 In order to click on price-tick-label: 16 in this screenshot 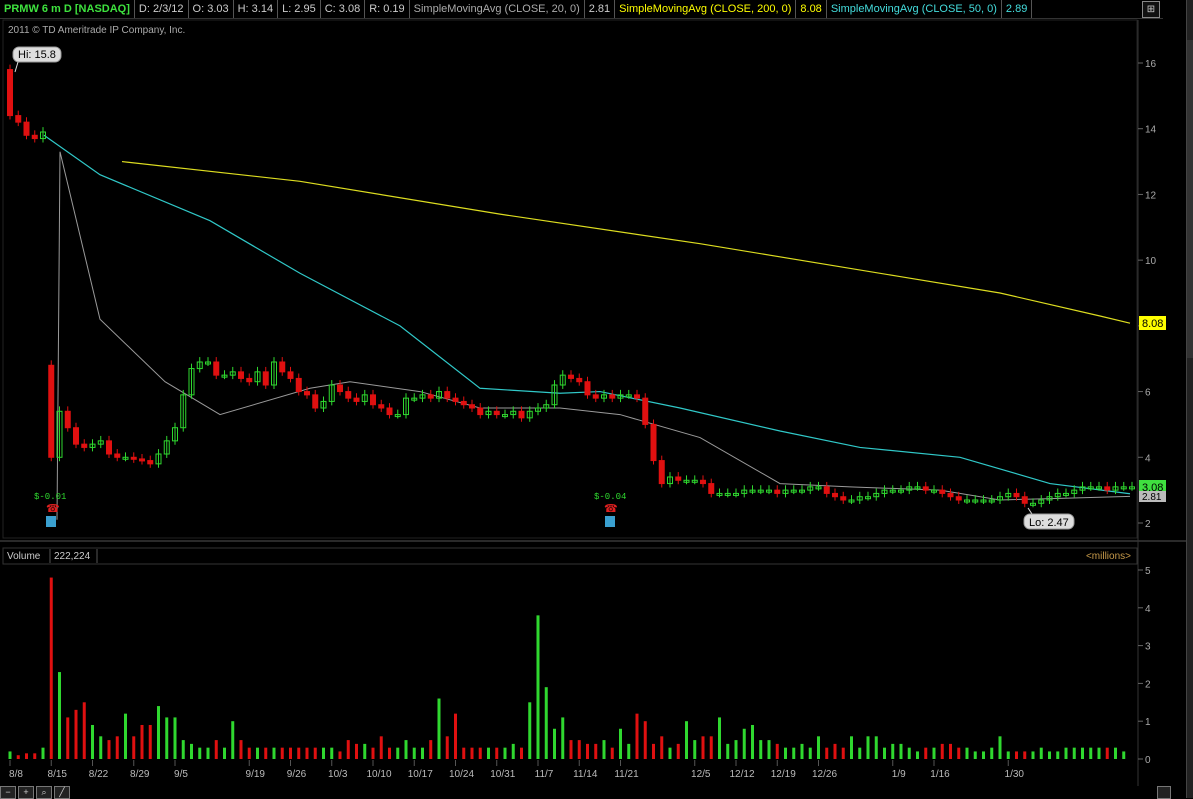, I will do `click(1151, 64)`.